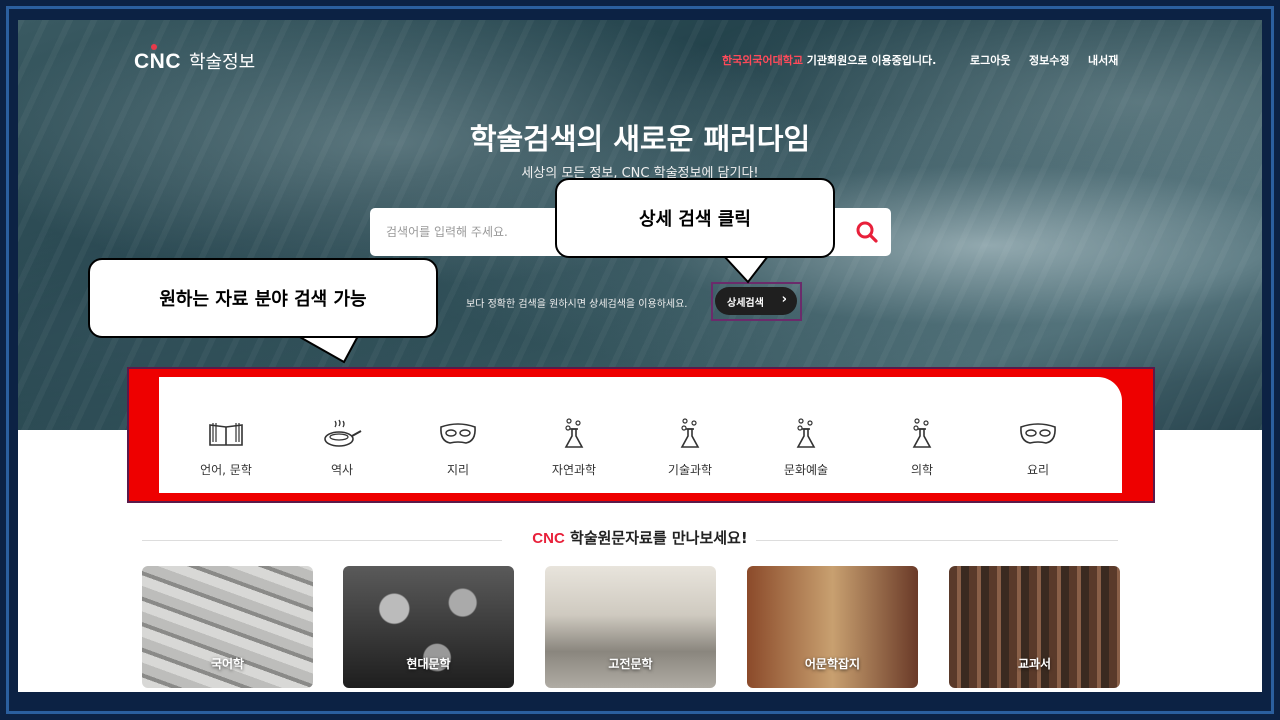 The image size is (1280, 720). I want to click on card-label: 현대문학, so click(428, 664).